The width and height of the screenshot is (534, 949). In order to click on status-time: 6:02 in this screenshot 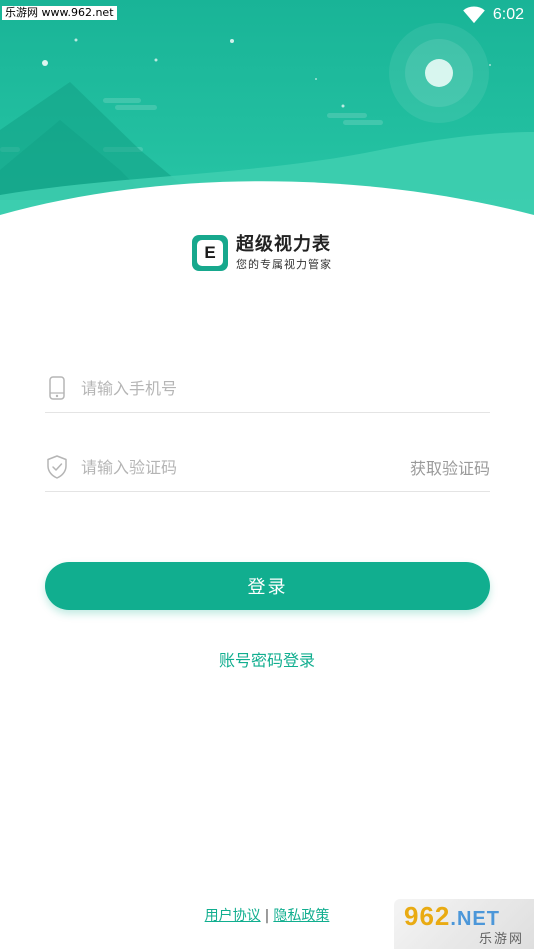, I will do `click(508, 14)`.